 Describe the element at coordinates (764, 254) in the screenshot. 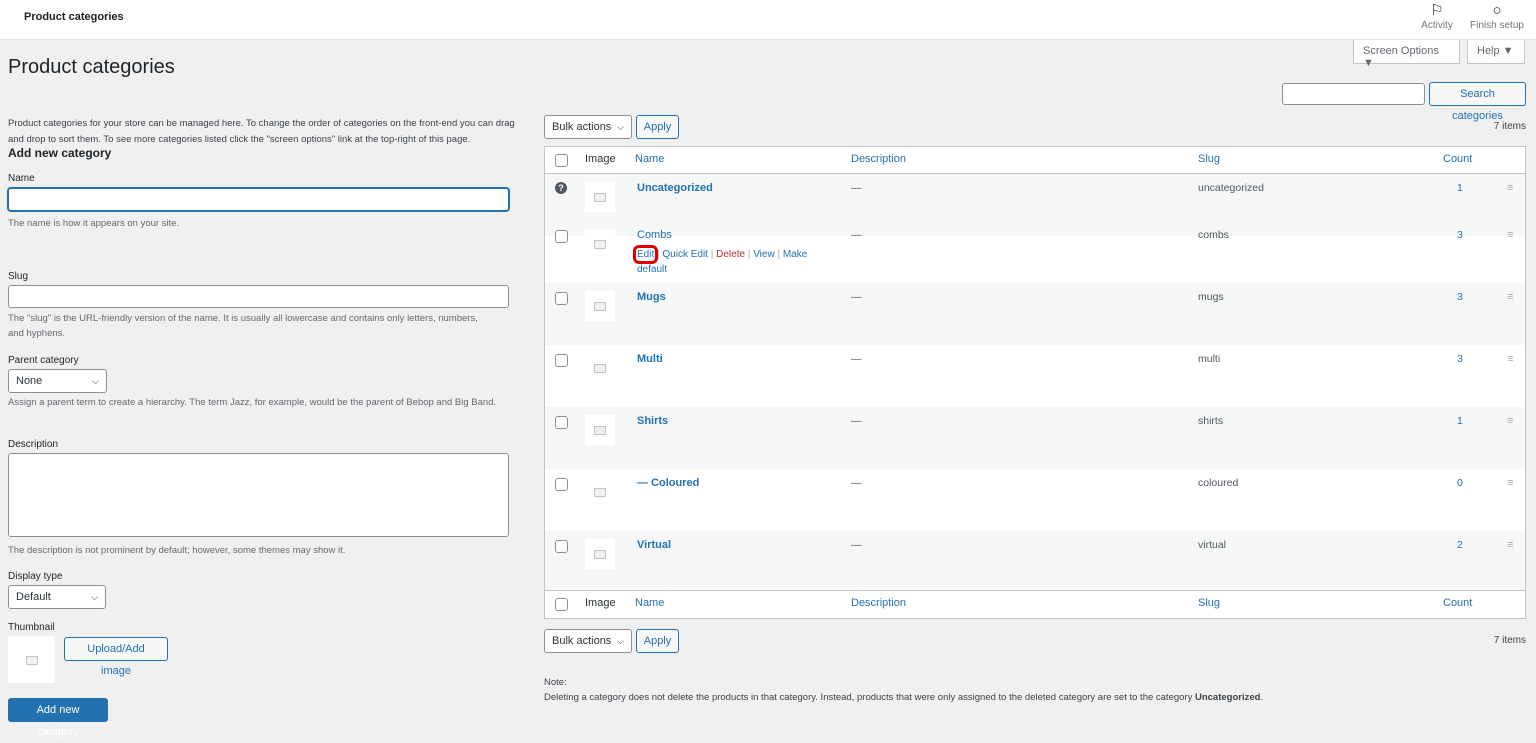

I see `view-link: View` at that location.